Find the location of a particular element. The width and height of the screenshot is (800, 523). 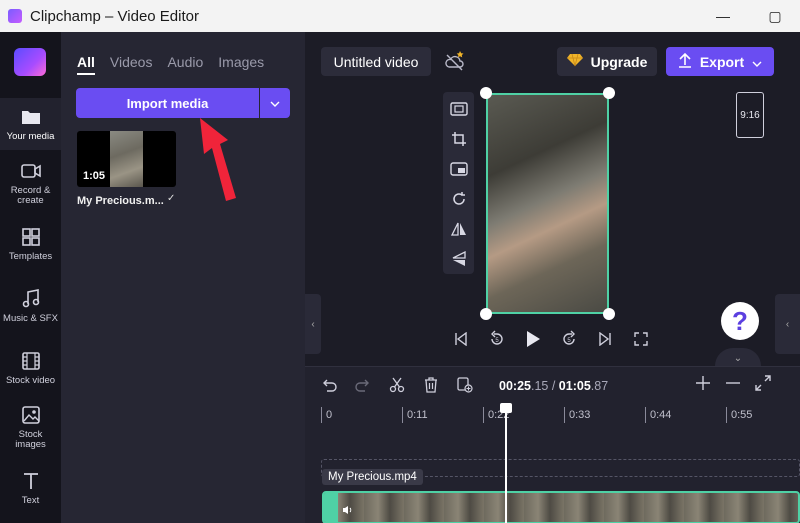

upload-icon is located at coordinates (685, 61).